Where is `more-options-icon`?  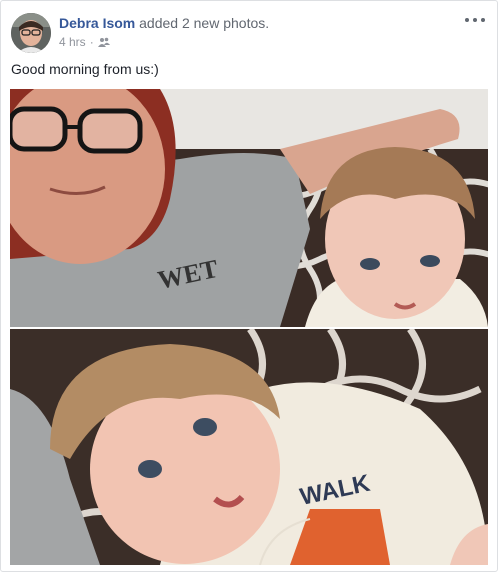 more-options-icon is located at coordinates (475, 20).